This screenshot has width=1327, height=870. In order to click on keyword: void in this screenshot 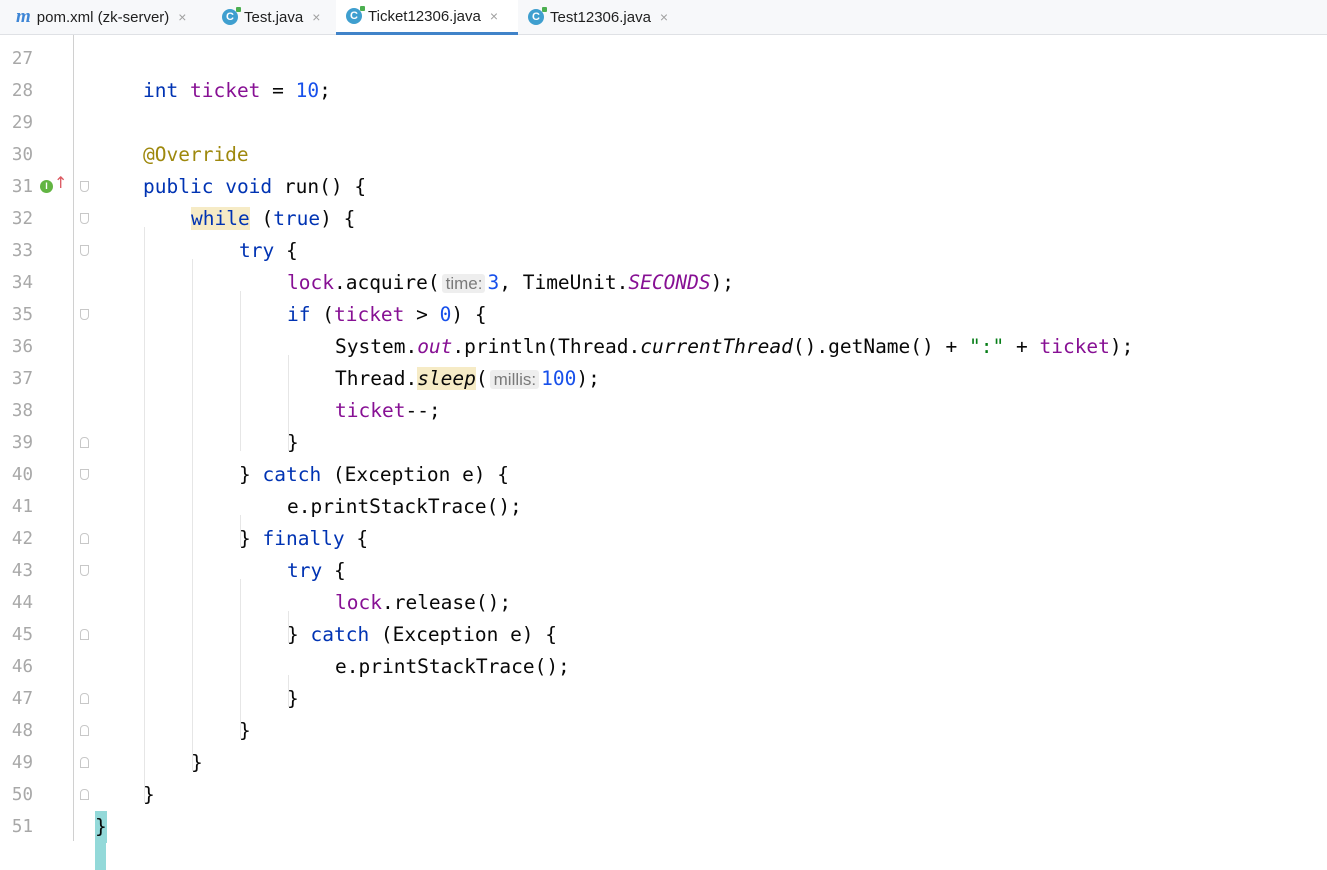, I will do `click(249, 186)`.